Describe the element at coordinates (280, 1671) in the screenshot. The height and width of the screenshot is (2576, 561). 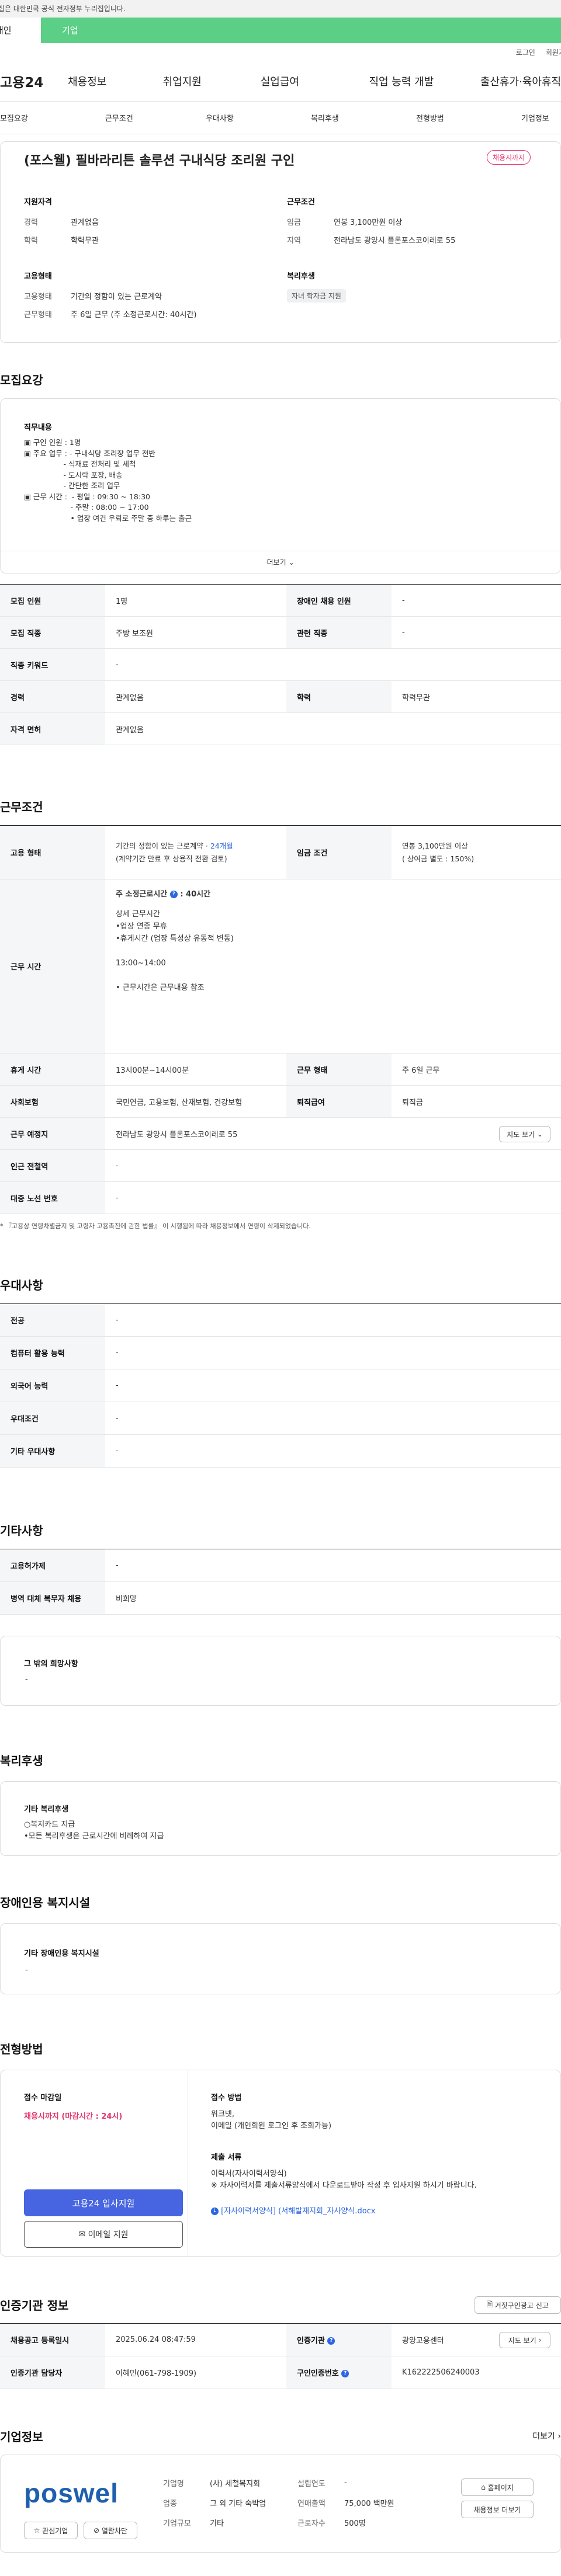
I see `etc-other-box: 그 밖의 희망사항 -` at that location.